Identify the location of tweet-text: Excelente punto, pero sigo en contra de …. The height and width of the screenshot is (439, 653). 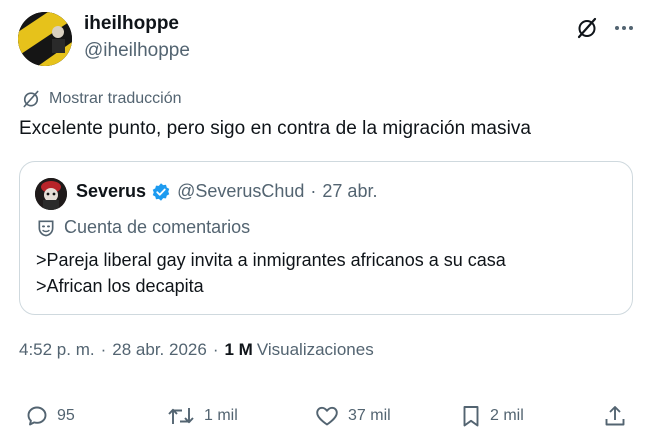
(275, 128).